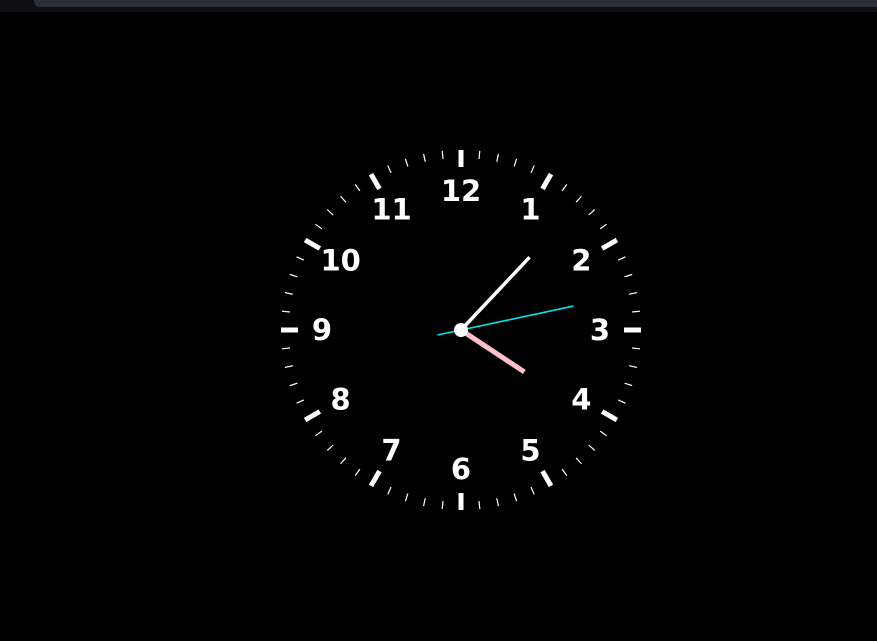 The image size is (877, 641). I want to click on clock-center-dot, so click(461, 330).